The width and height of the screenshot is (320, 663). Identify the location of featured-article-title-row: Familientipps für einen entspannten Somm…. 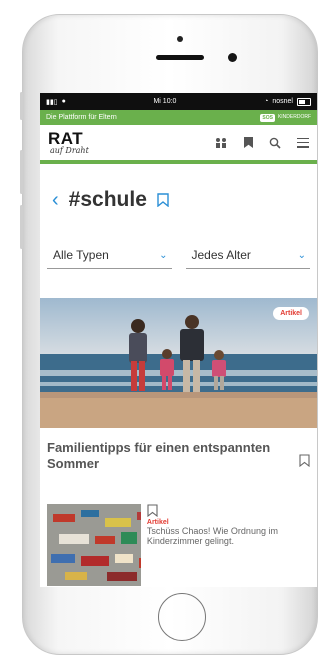
(178, 456).